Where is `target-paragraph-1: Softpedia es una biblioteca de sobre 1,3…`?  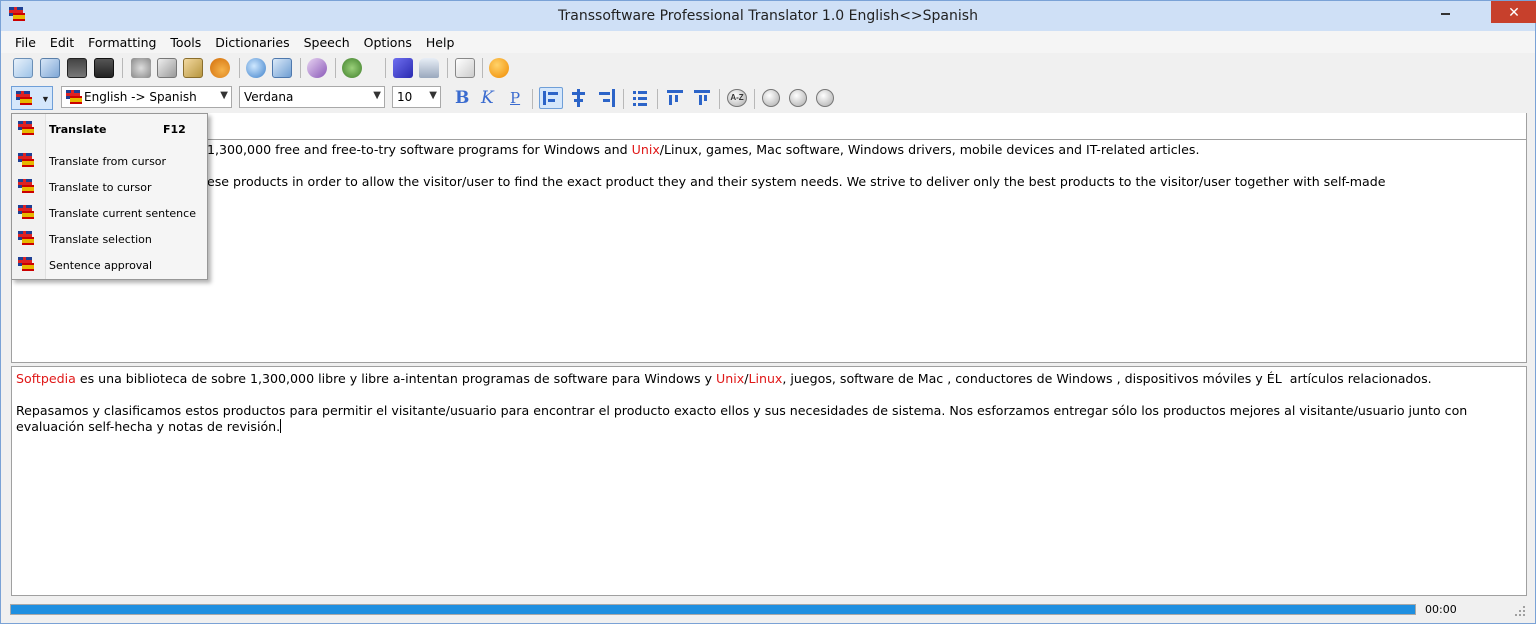 target-paragraph-1: Softpedia es una biblioteca de sobre 1,3… is located at coordinates (724, 378).